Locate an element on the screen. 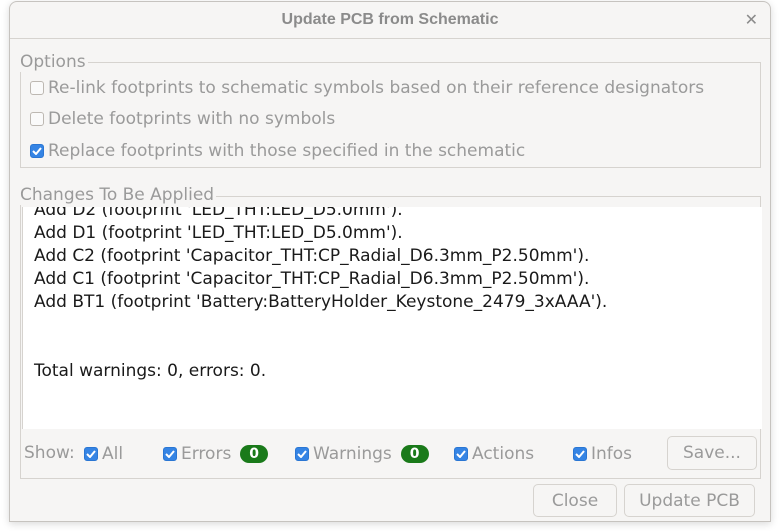  filter-actions: Actions is located at coordinates (494, 454).